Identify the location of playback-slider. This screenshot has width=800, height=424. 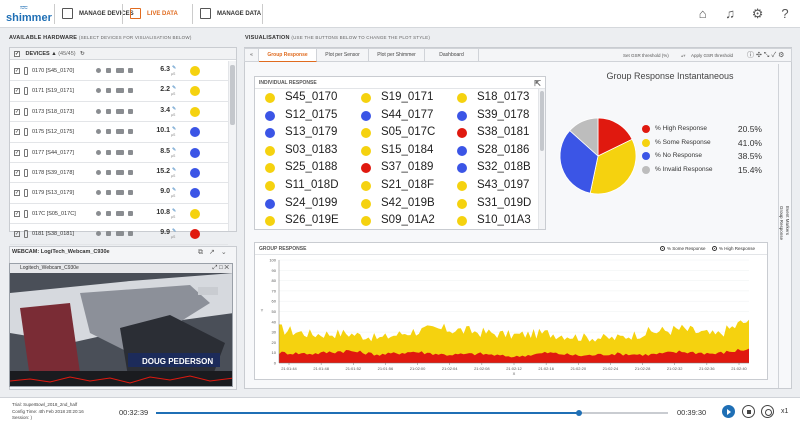
(412, 413).